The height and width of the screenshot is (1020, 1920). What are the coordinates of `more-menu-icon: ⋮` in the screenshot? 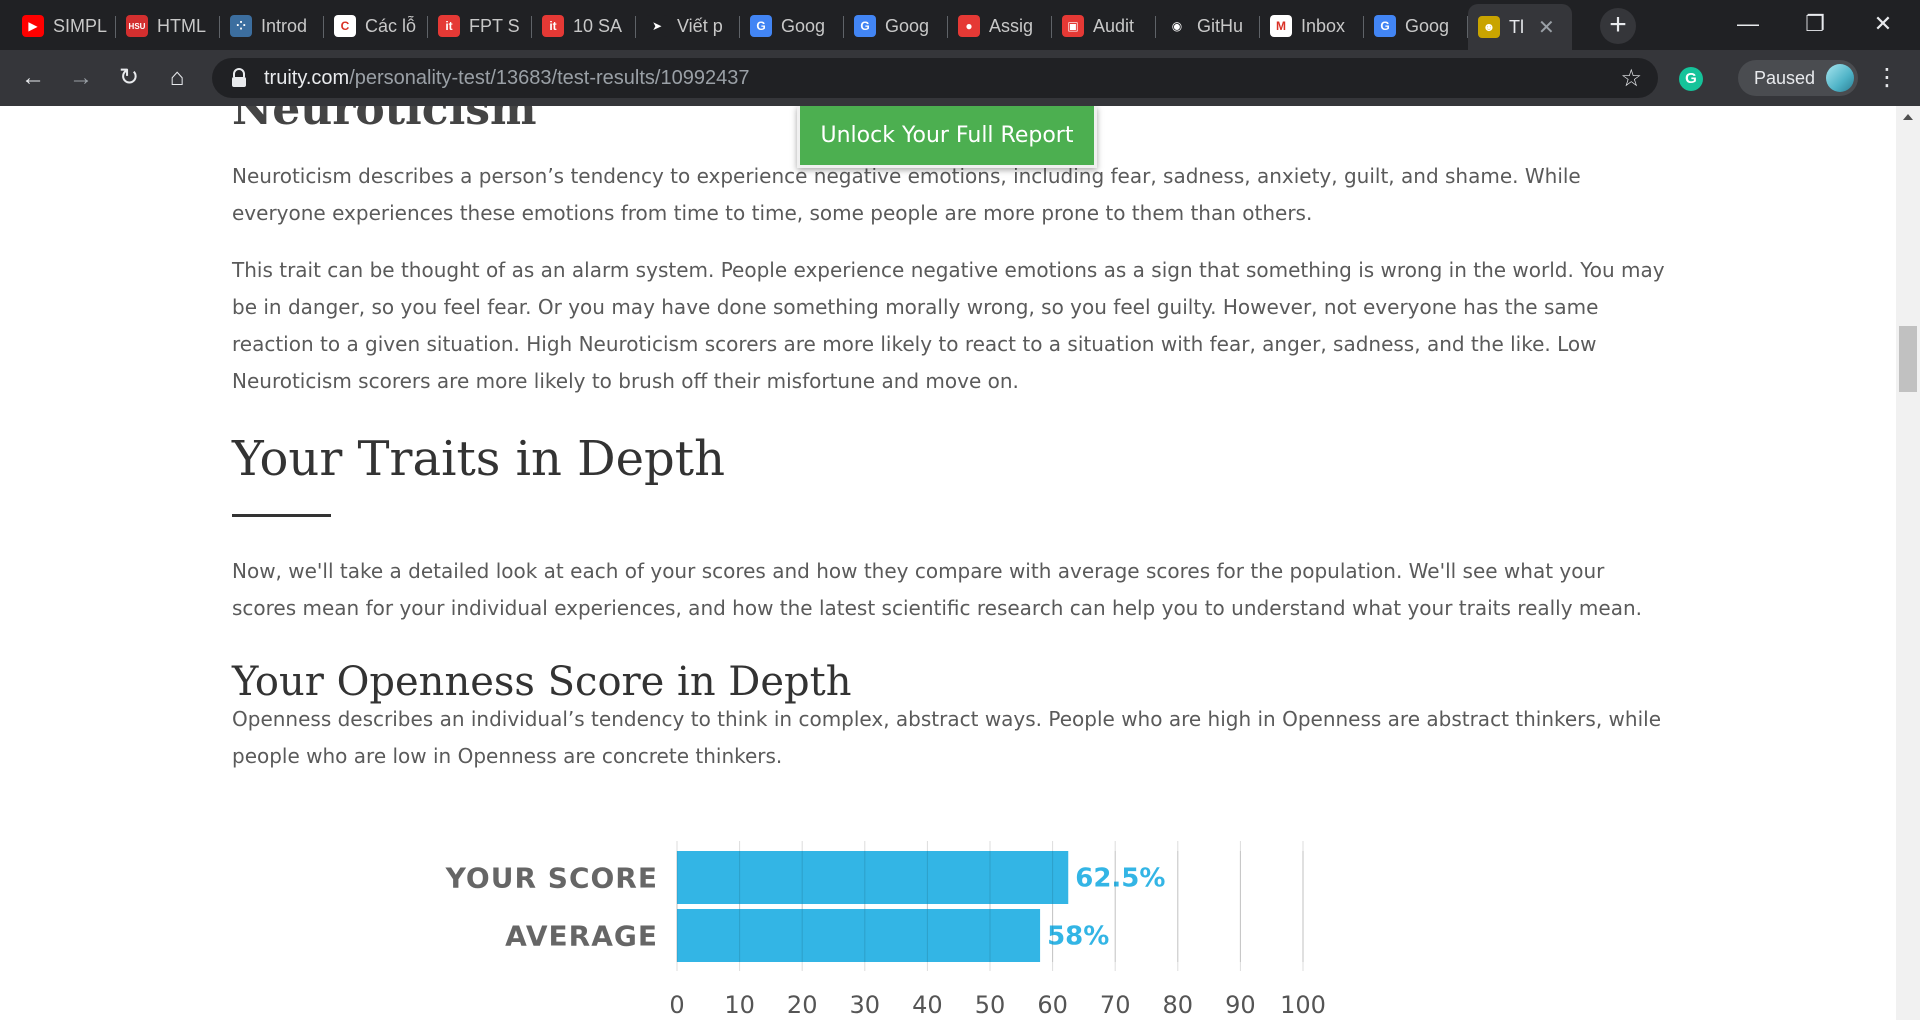 It's located at (1887, 78).